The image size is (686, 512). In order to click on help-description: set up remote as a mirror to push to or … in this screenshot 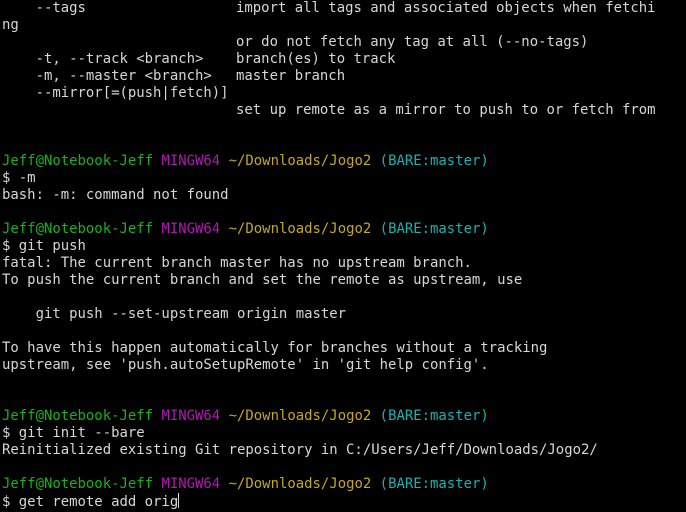, I will do `click(446, 110)`.